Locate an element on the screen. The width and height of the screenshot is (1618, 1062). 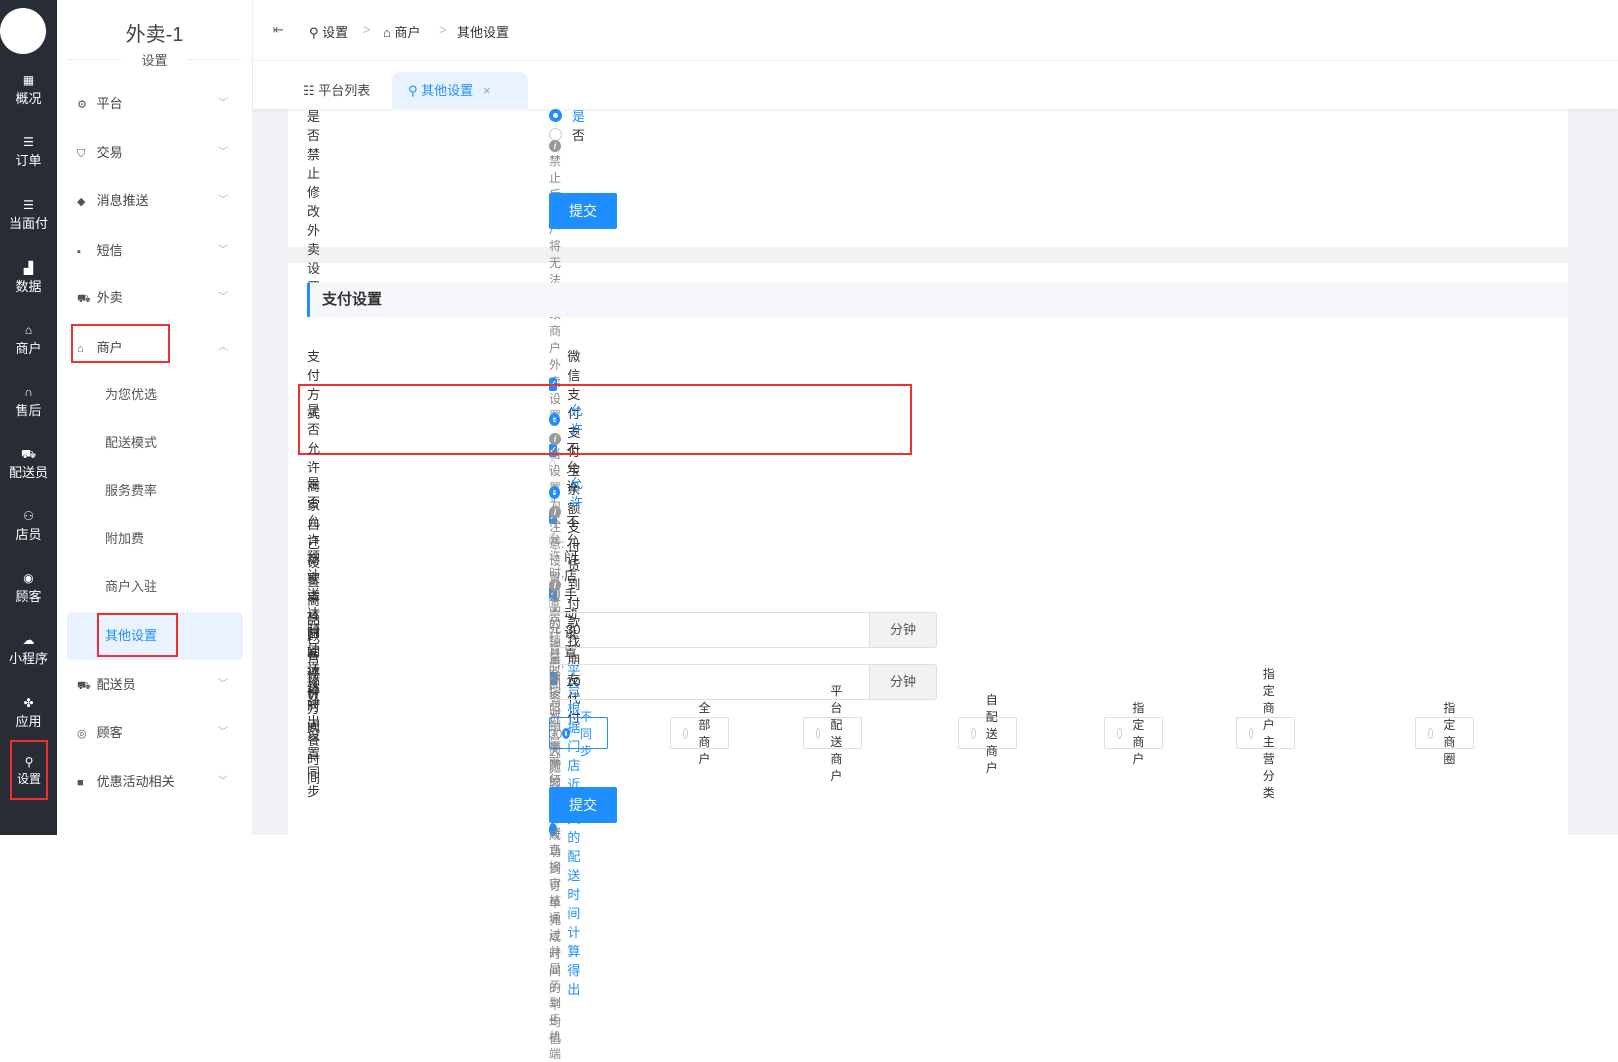
top-header: ⇤ ⚲ 设置 > ⌂ 商户 > 其他设置 is located at coordinates (935, 30).